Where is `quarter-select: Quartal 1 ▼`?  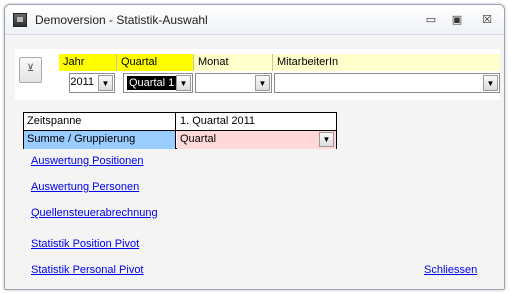
quarter-select: Quartal 1 ▼ is located at coordinates (158, 83).